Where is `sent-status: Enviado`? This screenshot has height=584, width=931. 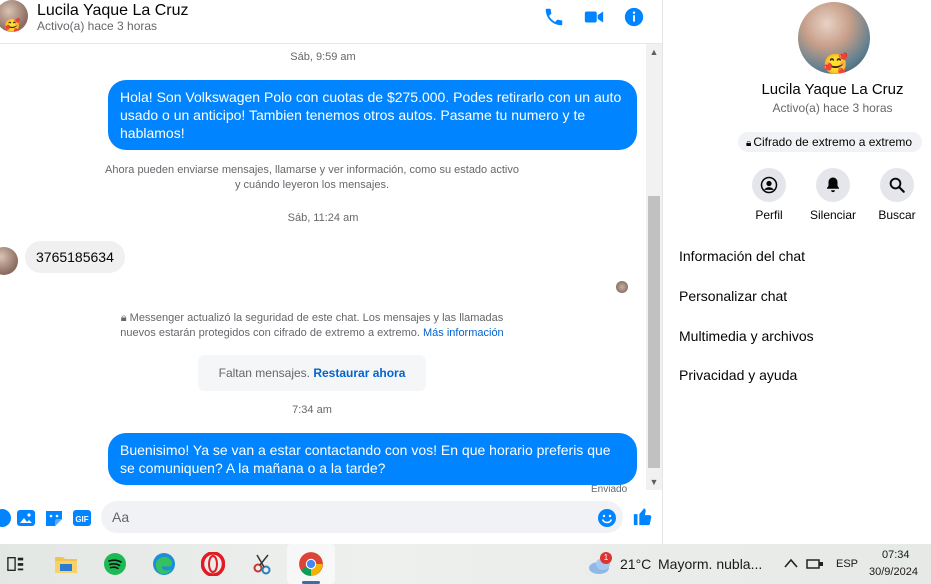 sent-status: Enviado is located at coordinates (609, 489).